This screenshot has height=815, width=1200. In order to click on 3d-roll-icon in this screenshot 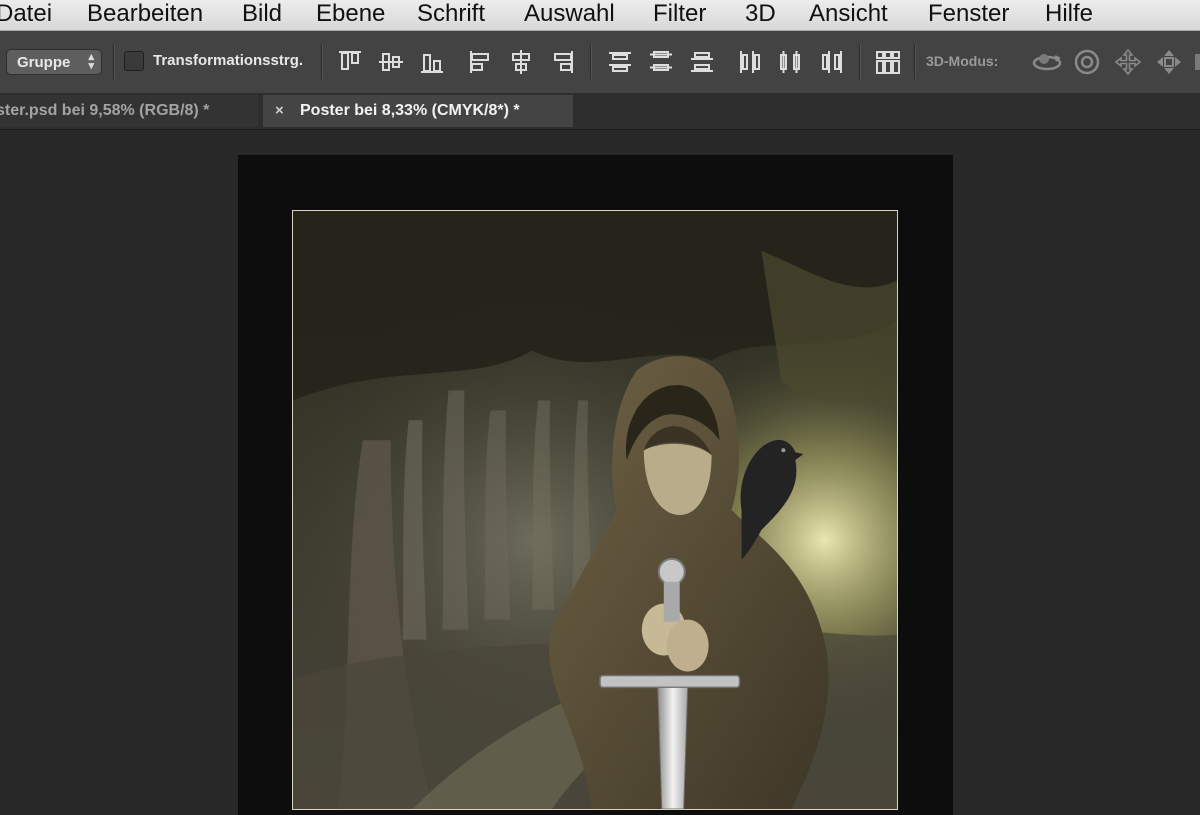, I will do `click(1087, 62)`.